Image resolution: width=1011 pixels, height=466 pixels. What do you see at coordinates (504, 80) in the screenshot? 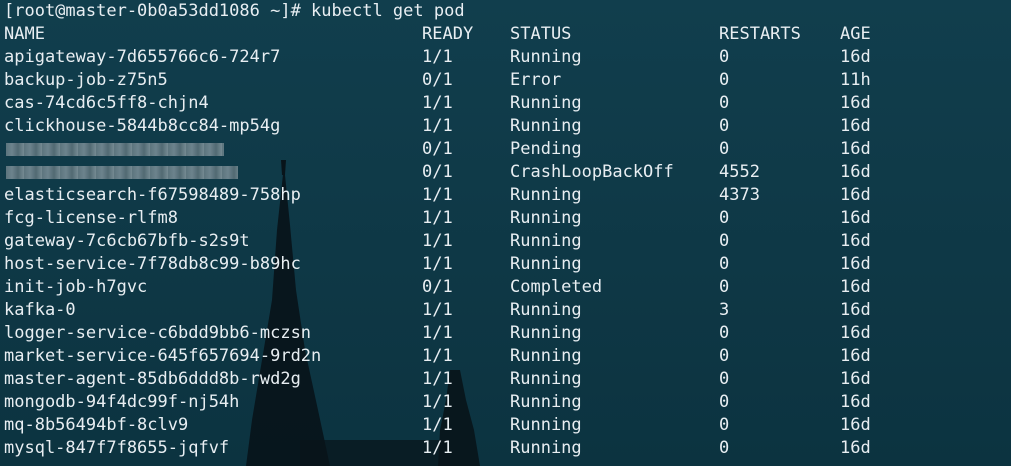
I see `table-row: backup-job-z75n5 0/1 Error 0 11h` at bounding box center [504, 80].